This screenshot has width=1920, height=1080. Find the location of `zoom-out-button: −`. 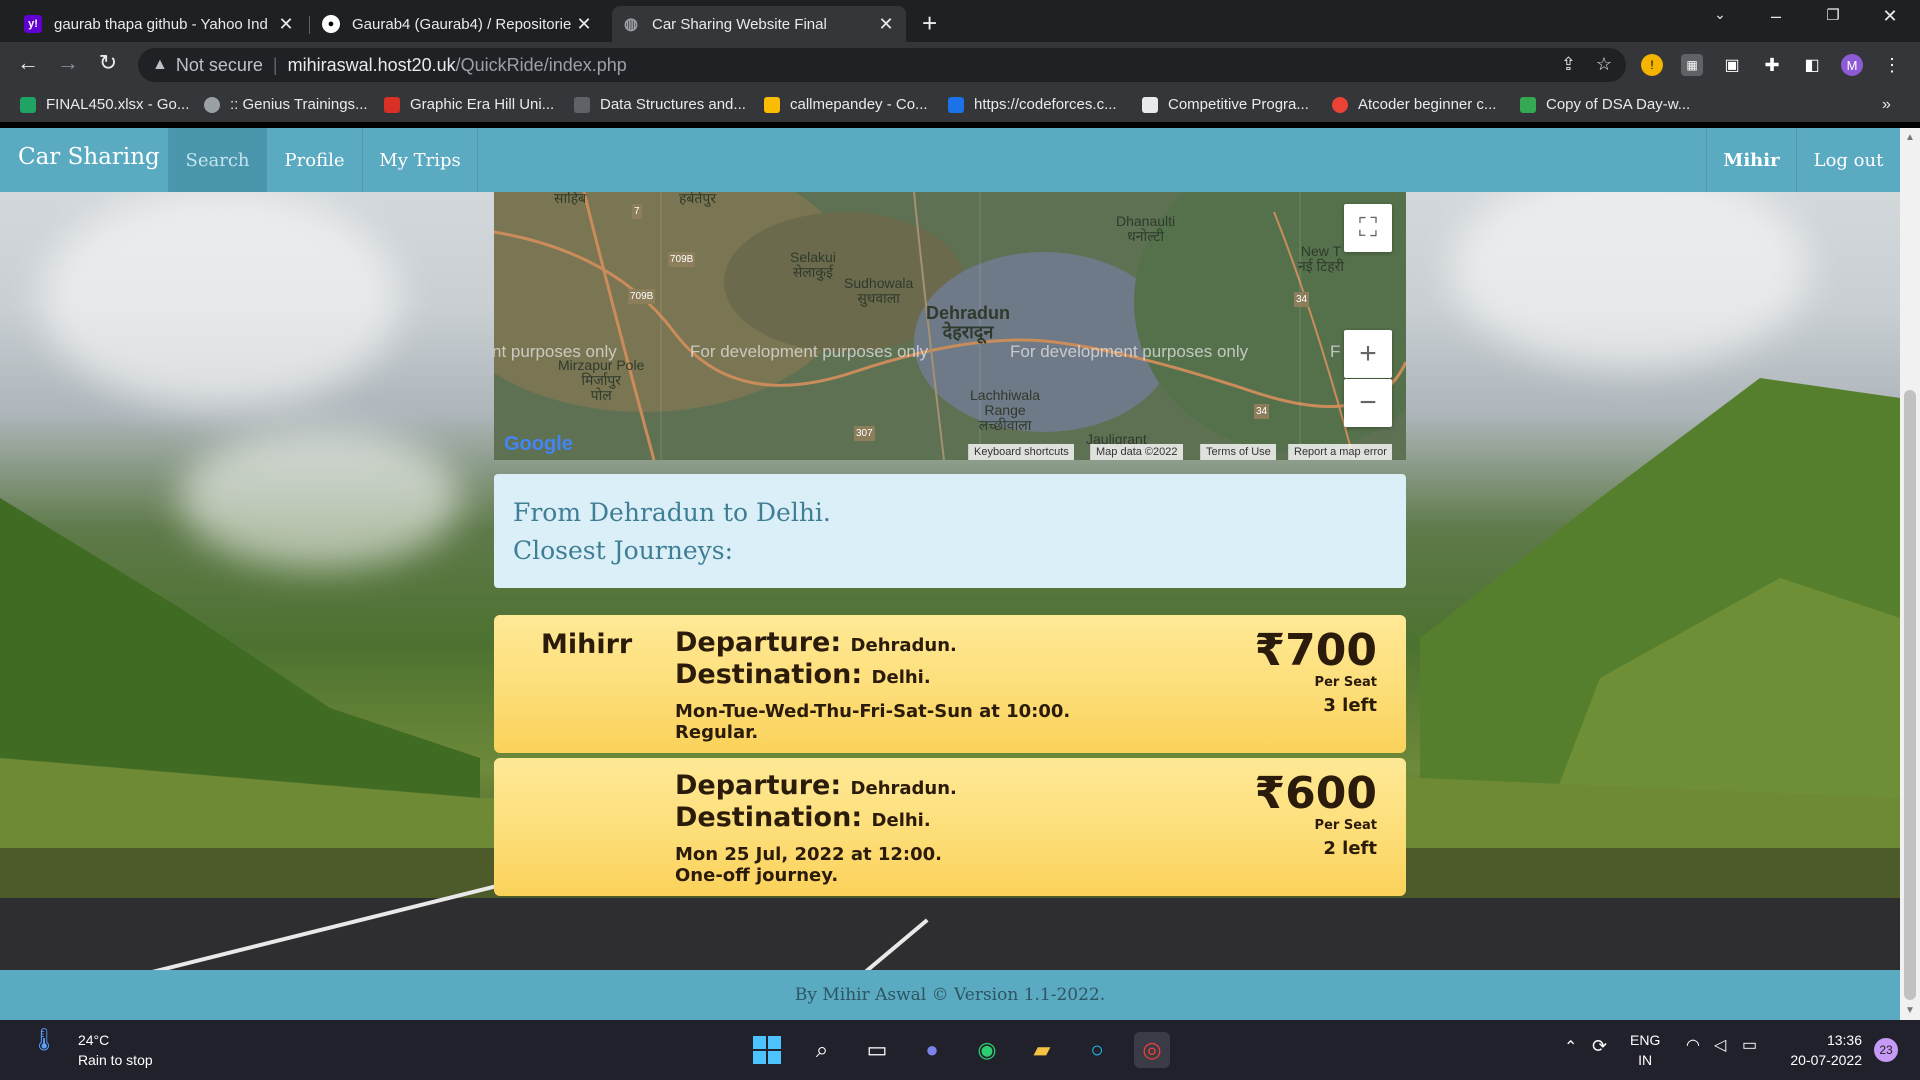

zoom-out-button: − is located at coordinates (1368, 403).